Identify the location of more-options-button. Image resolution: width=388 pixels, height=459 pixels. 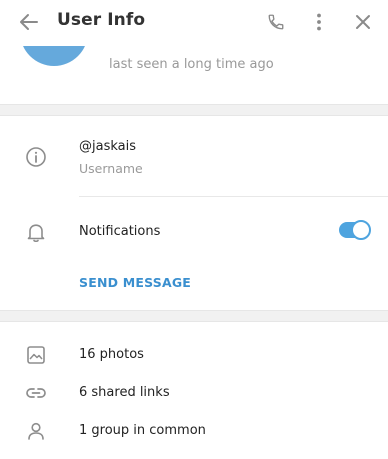
(319, 22).